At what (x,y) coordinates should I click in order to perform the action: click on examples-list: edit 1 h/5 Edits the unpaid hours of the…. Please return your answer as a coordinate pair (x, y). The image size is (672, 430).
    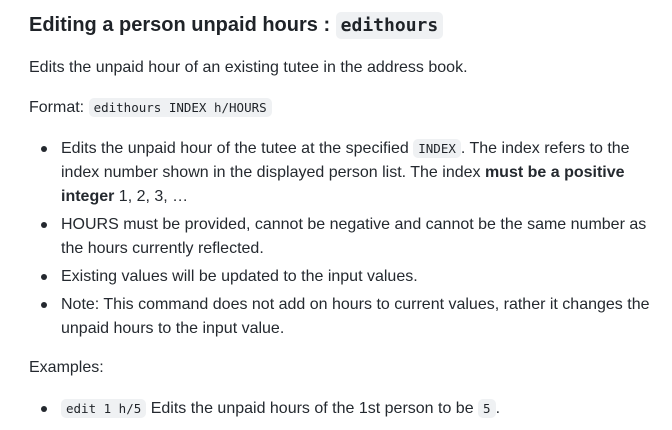
    Looking at the image, I should click on (341, 409).